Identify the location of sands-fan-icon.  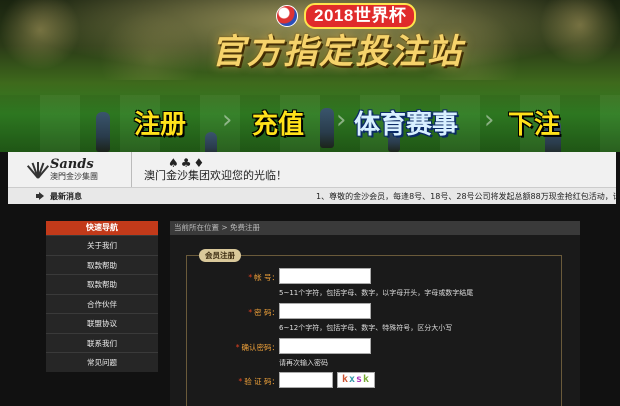
(38, 170).